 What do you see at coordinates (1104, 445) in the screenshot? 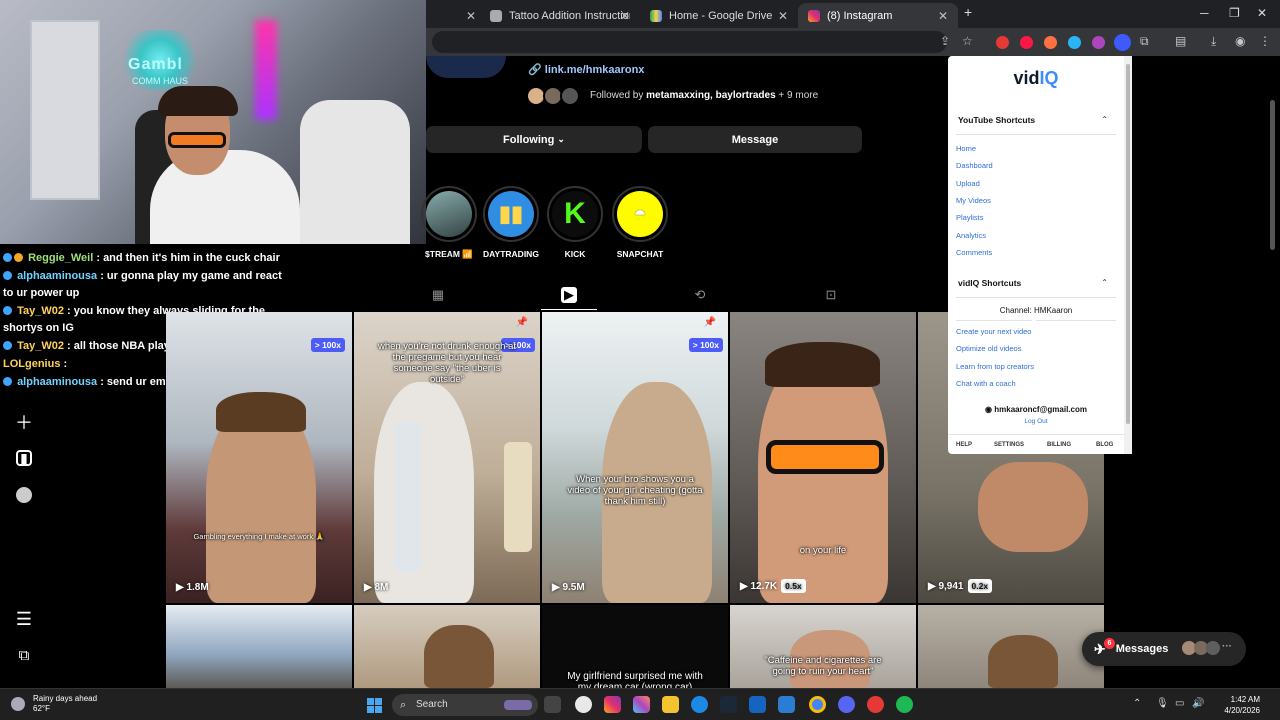
I see `vidiq-blog-link: BLOG` at bounding box center [1104, 445].